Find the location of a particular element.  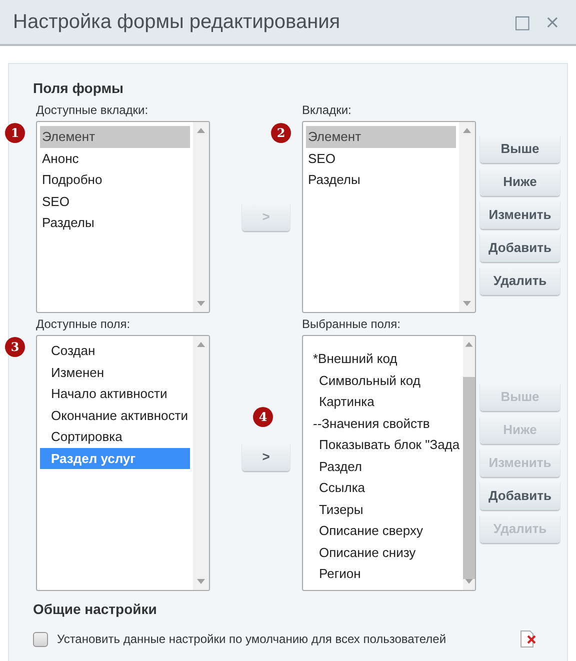

list-item: Создан is located at coordinates (115, 351).